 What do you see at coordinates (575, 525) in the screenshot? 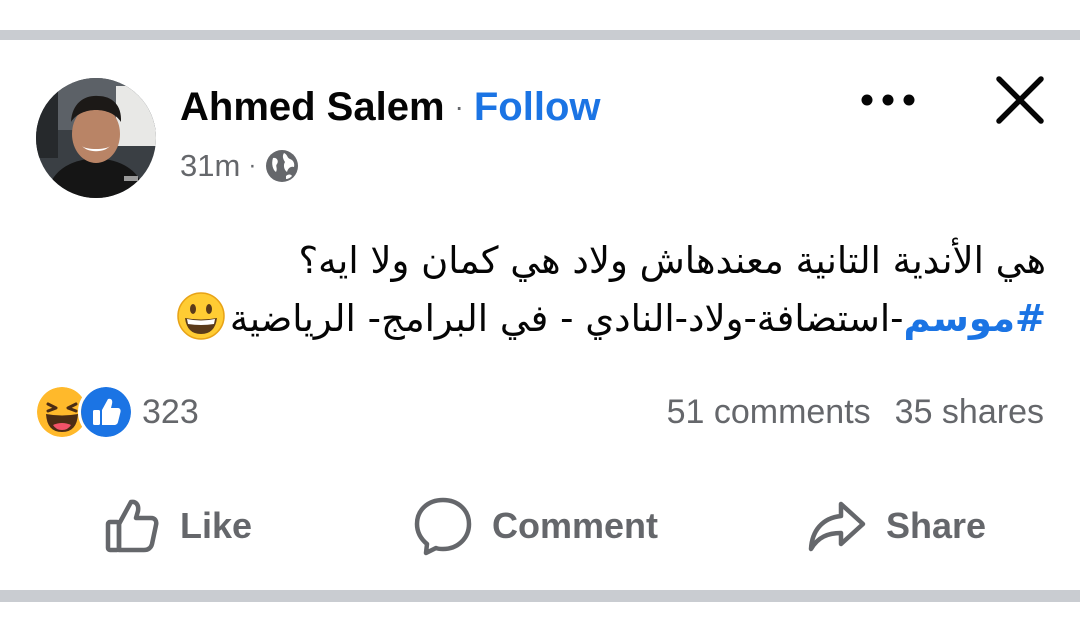
I see `comment-button-label: Comment` at bounding box center [575, 525].